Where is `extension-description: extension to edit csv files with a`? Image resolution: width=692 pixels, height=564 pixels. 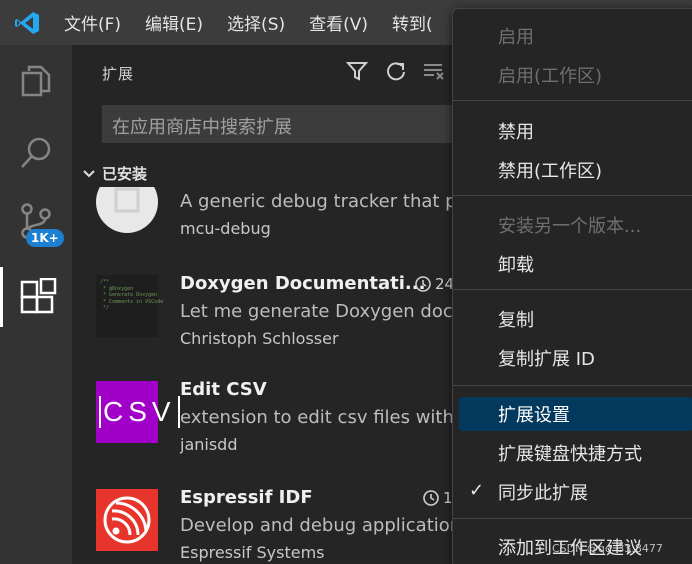 extension-description: extension to edit csv files with a is located at coordinates (325, 417).